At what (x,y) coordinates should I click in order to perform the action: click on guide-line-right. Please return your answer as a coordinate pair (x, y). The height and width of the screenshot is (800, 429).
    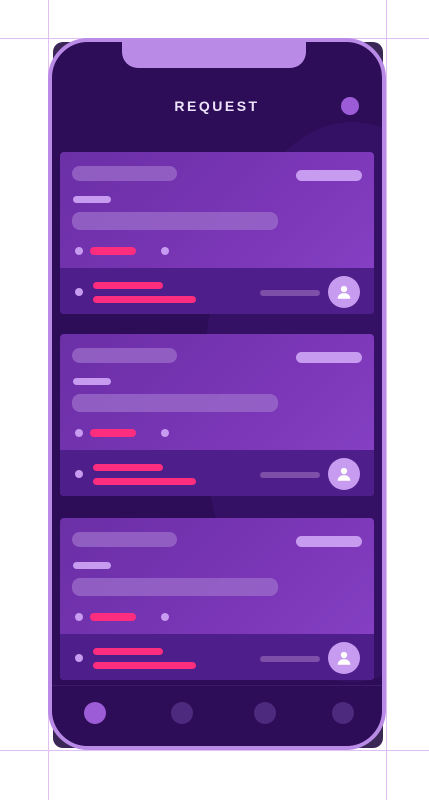
    Looking at the image, I should click on (386, 400).